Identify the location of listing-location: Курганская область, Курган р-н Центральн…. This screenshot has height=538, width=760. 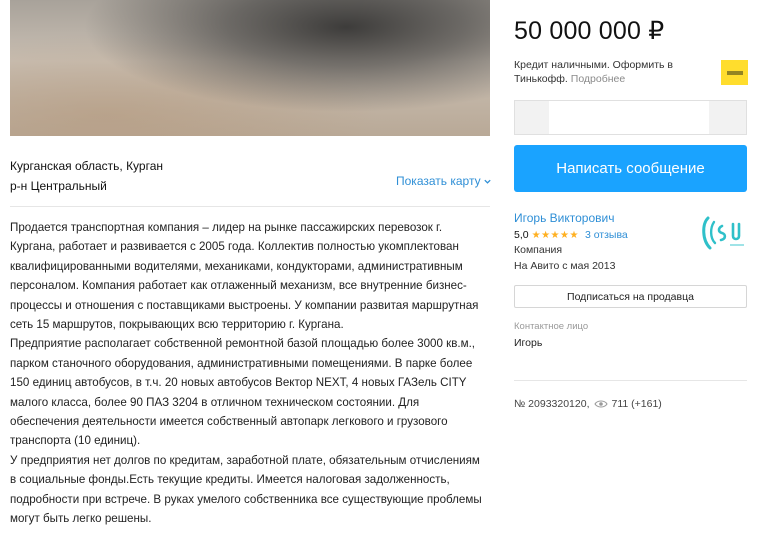
(86, 176).